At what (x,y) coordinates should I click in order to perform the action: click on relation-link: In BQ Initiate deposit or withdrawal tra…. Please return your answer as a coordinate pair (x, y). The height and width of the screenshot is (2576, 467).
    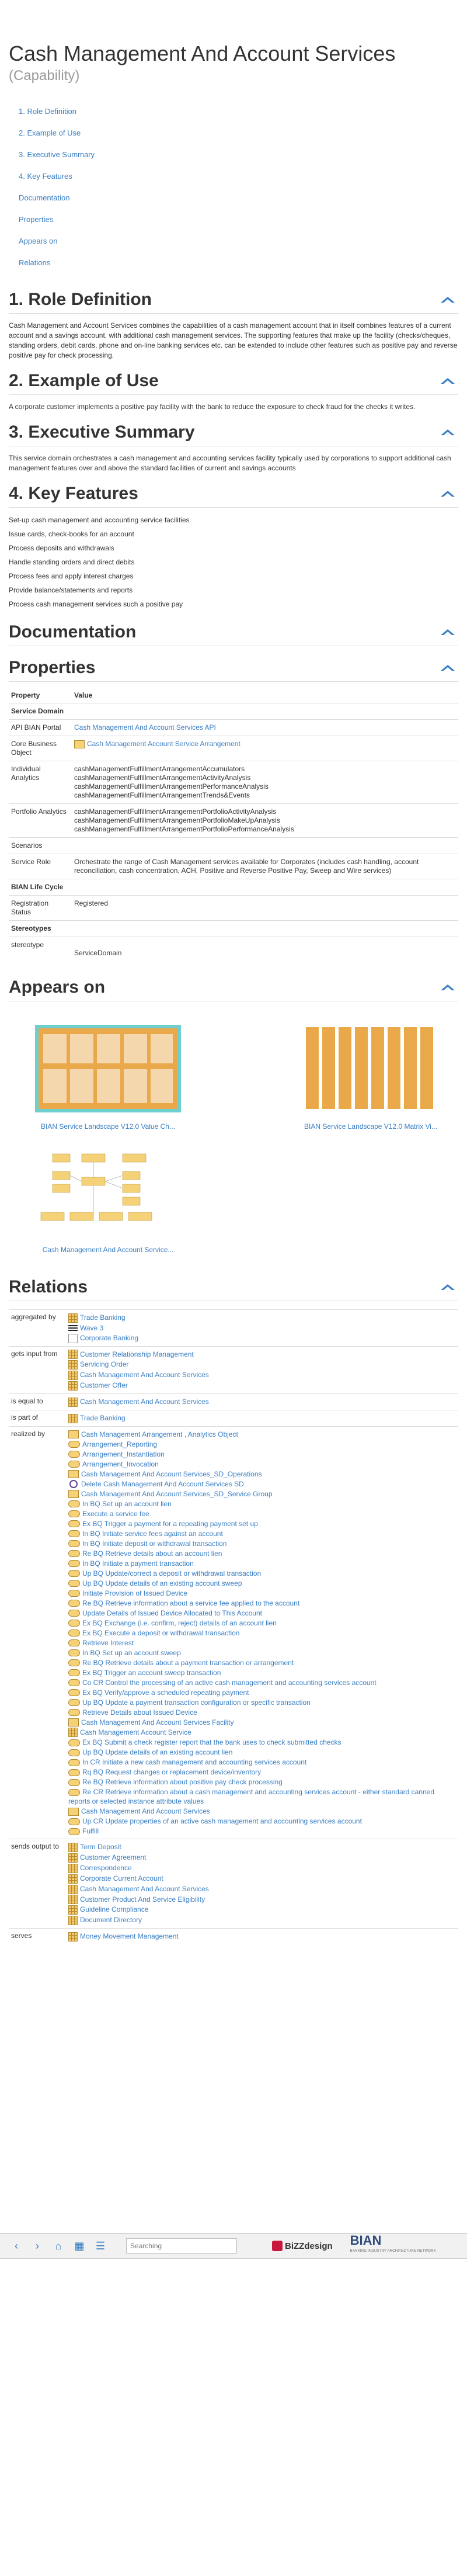
    Looking at the image, I should click on (154, 1544).